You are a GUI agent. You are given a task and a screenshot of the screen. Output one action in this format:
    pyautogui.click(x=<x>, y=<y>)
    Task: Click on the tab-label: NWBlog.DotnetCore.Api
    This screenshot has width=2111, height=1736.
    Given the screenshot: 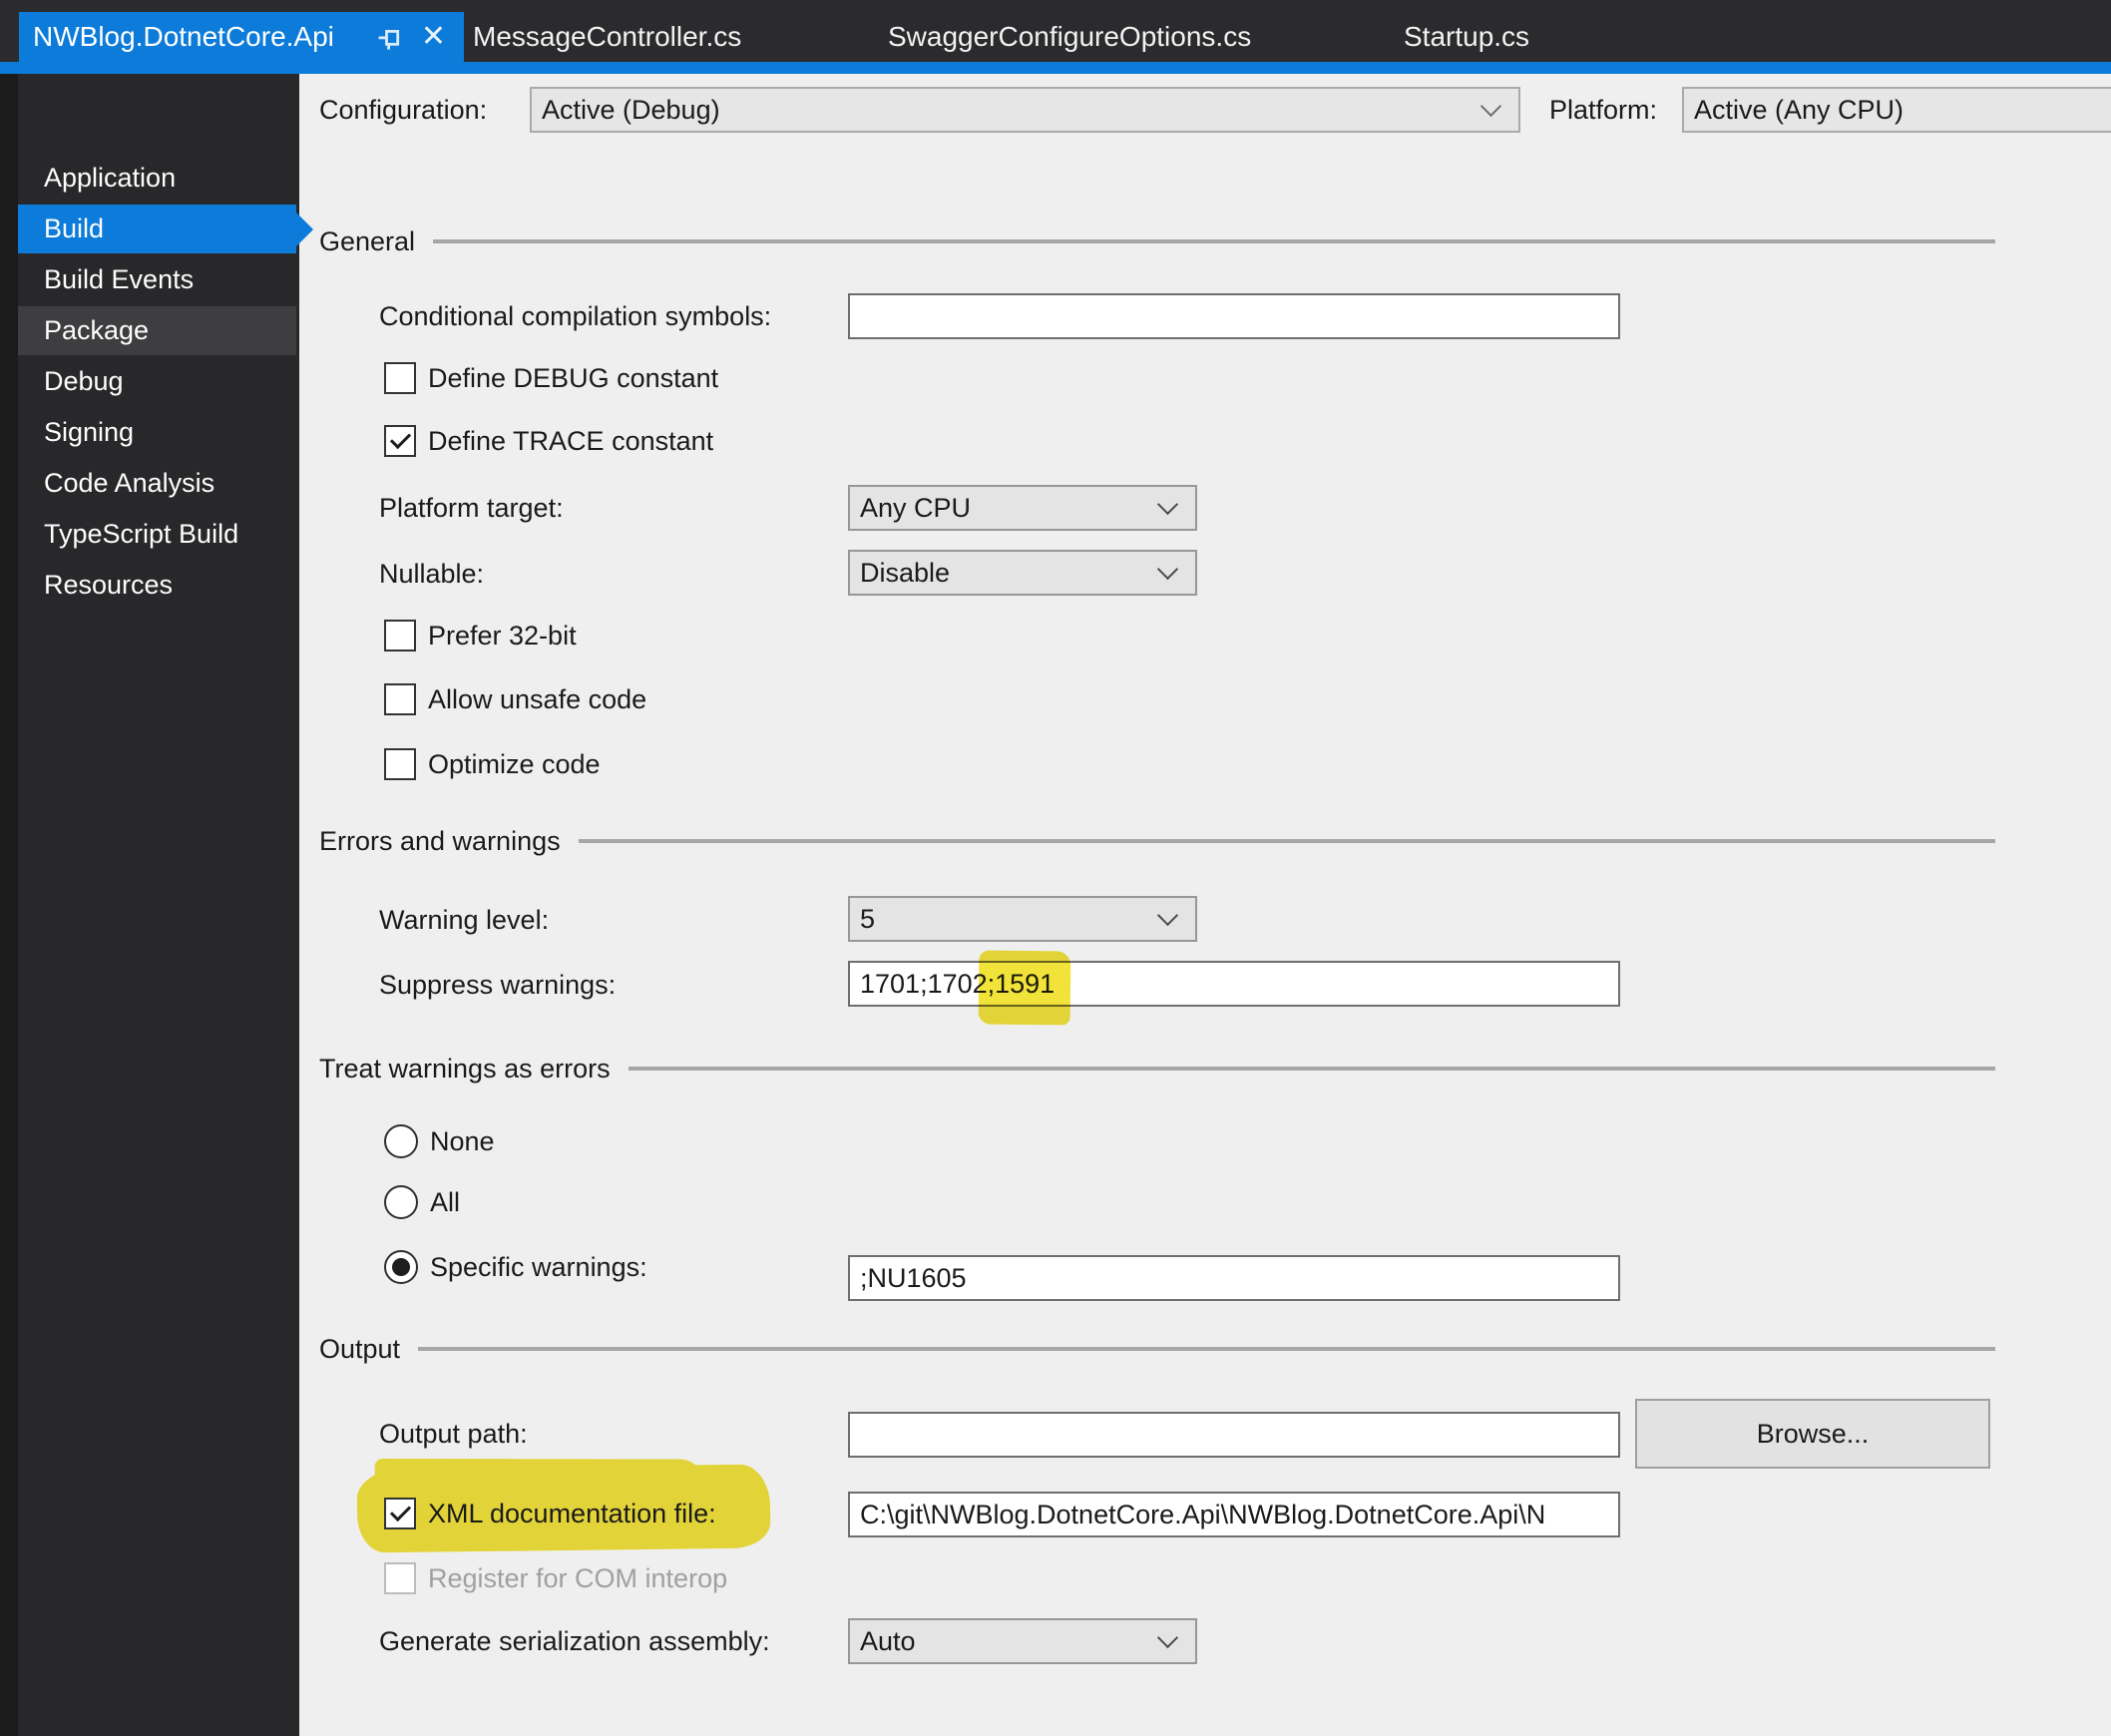 What is the action you would take?
    pyautogui.click(x=184, y=36)
    